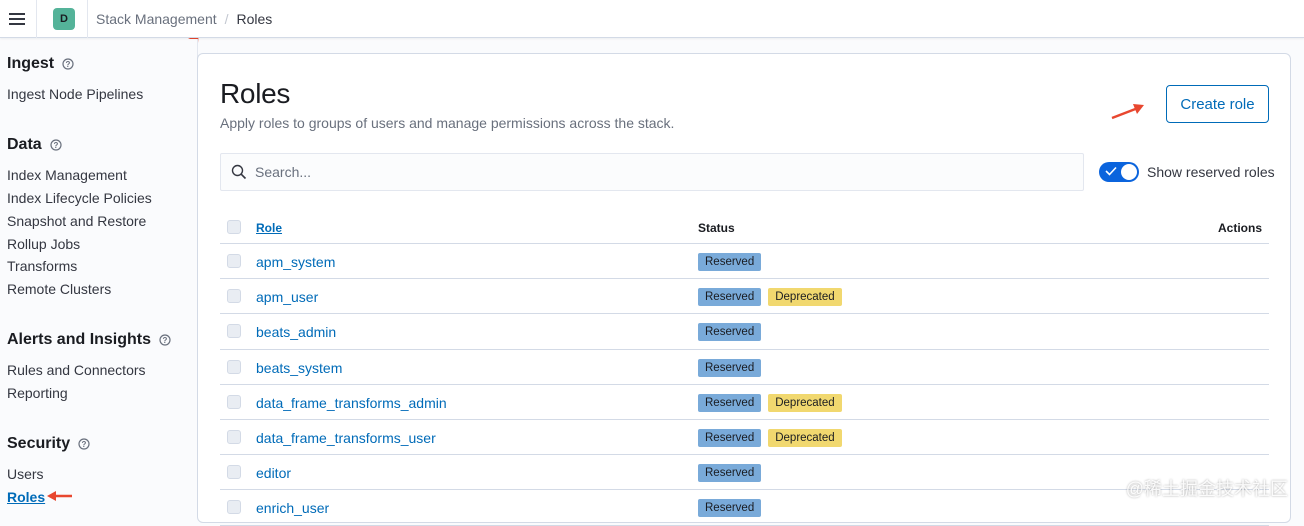 The height and width of the screenshot is (526, 1304). I want to click on role-name-link: apm_user, so click(287, 297).